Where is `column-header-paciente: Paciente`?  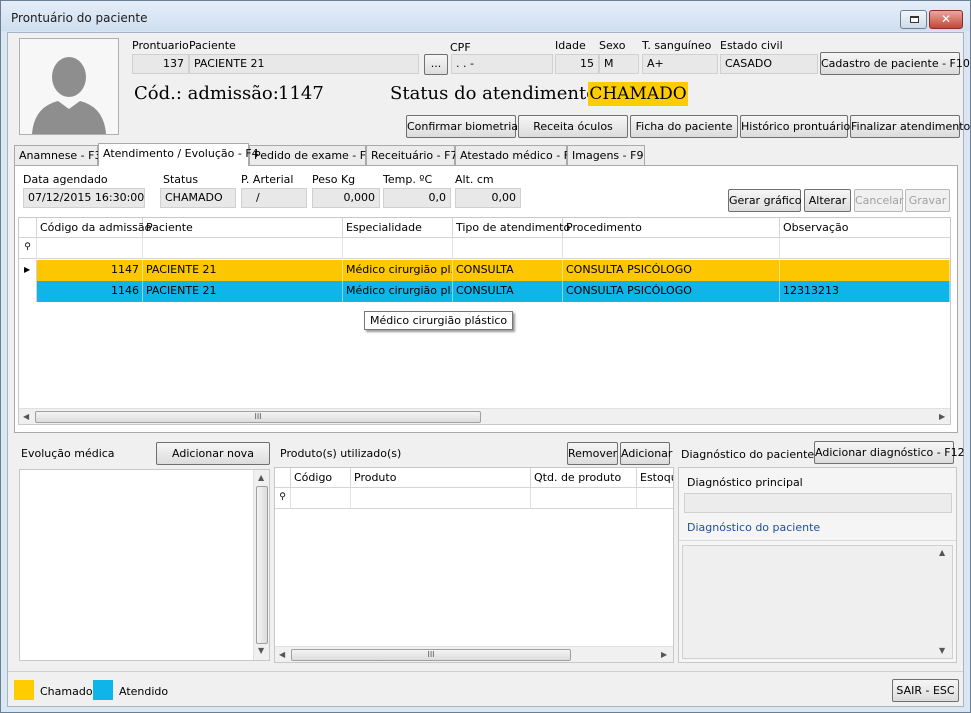 column-header-paciente: Paciente is located at coordinates (243, 228).